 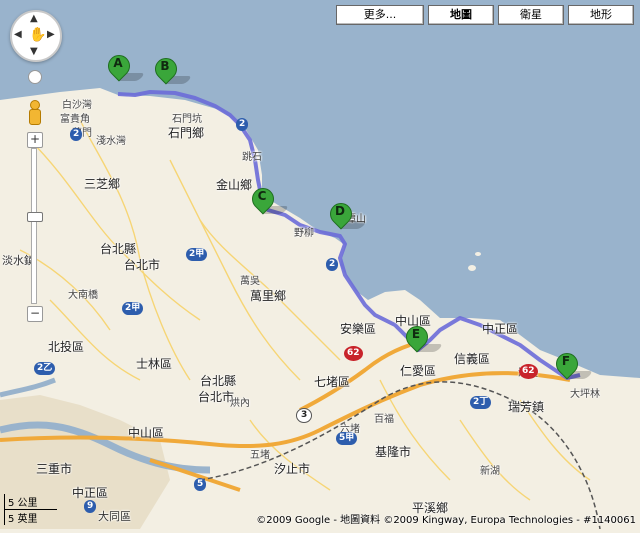 What do you see at coordinates (186, 133) in the screenshot?
I see `place-label: 石門鄉` at bounding box center [186, 133].